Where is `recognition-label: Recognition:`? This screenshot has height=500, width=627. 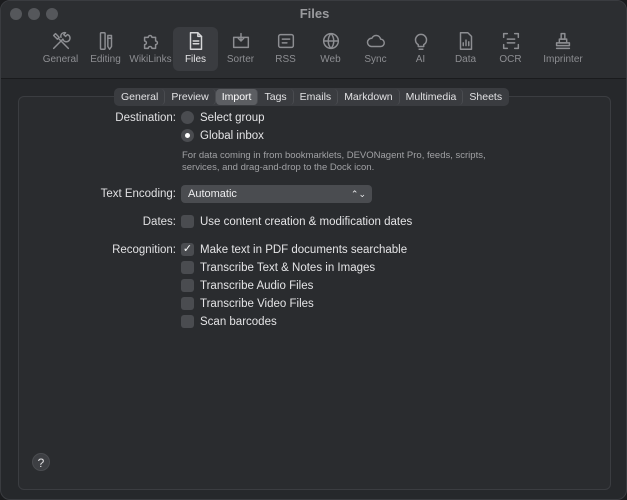
recognition-label: Recognition: is located at coordinates (144, 250).